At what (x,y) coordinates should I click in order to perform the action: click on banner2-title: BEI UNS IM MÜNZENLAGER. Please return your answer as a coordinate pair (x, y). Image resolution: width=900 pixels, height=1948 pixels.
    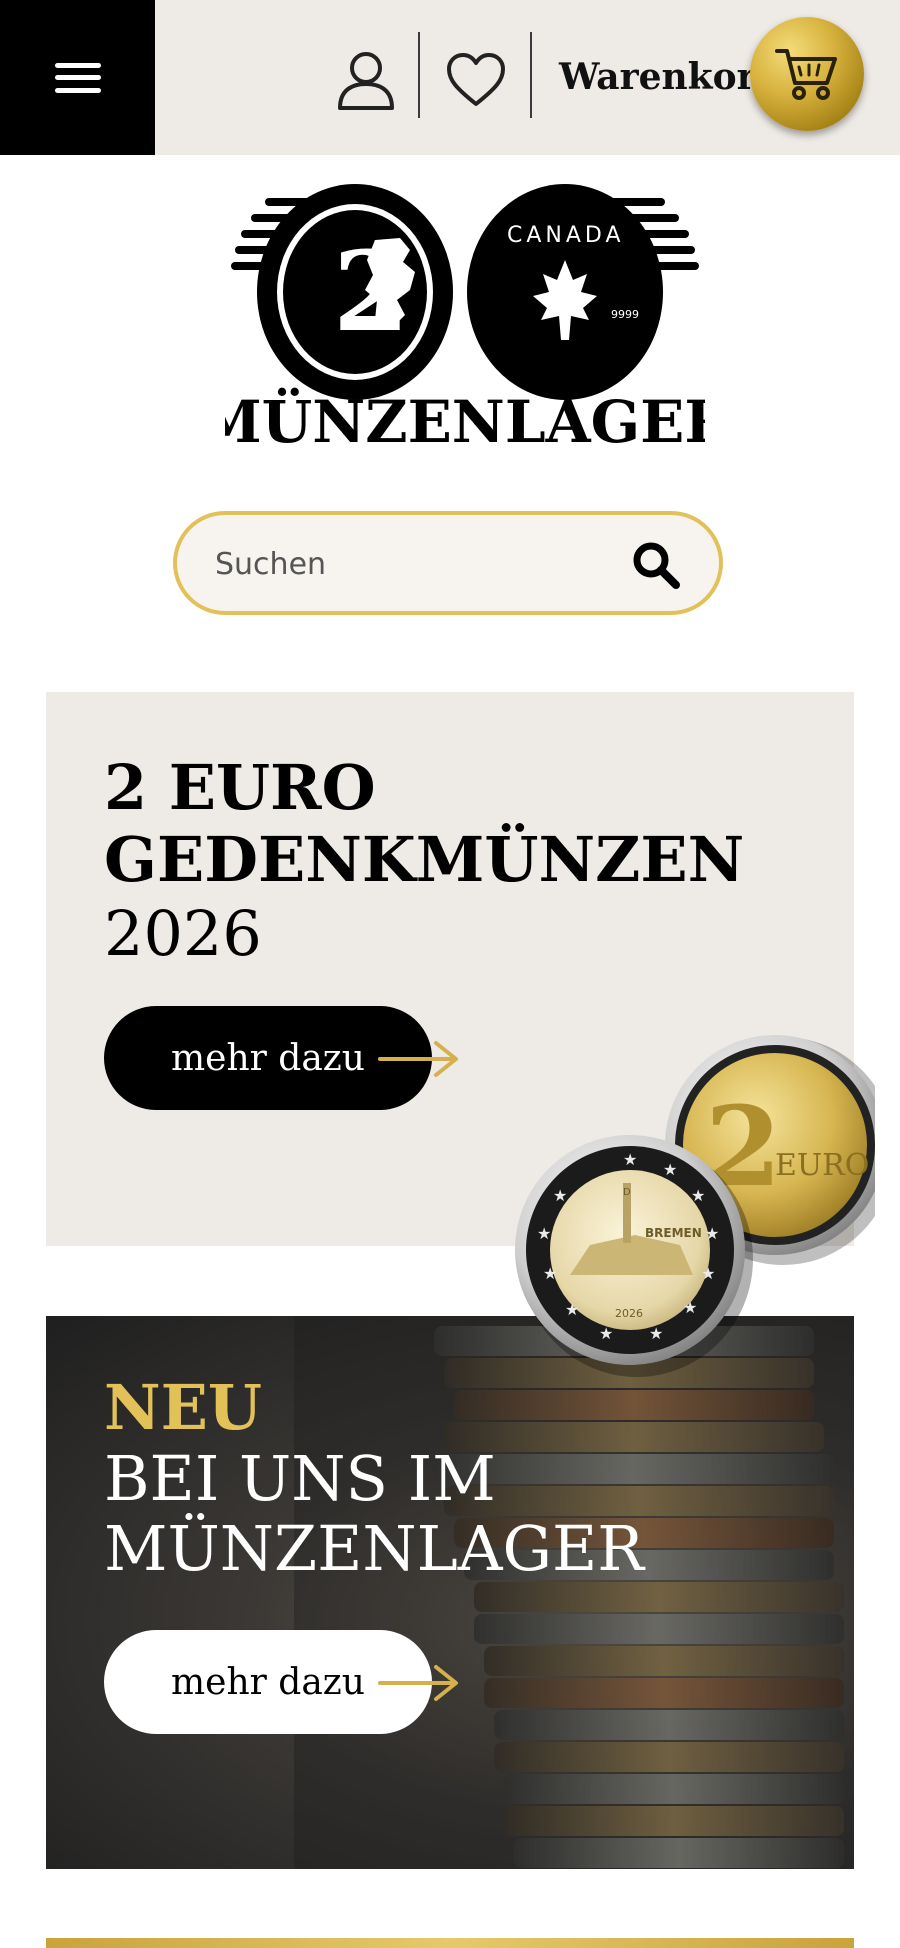
    Looking at the image, I should click on (374, 1513).